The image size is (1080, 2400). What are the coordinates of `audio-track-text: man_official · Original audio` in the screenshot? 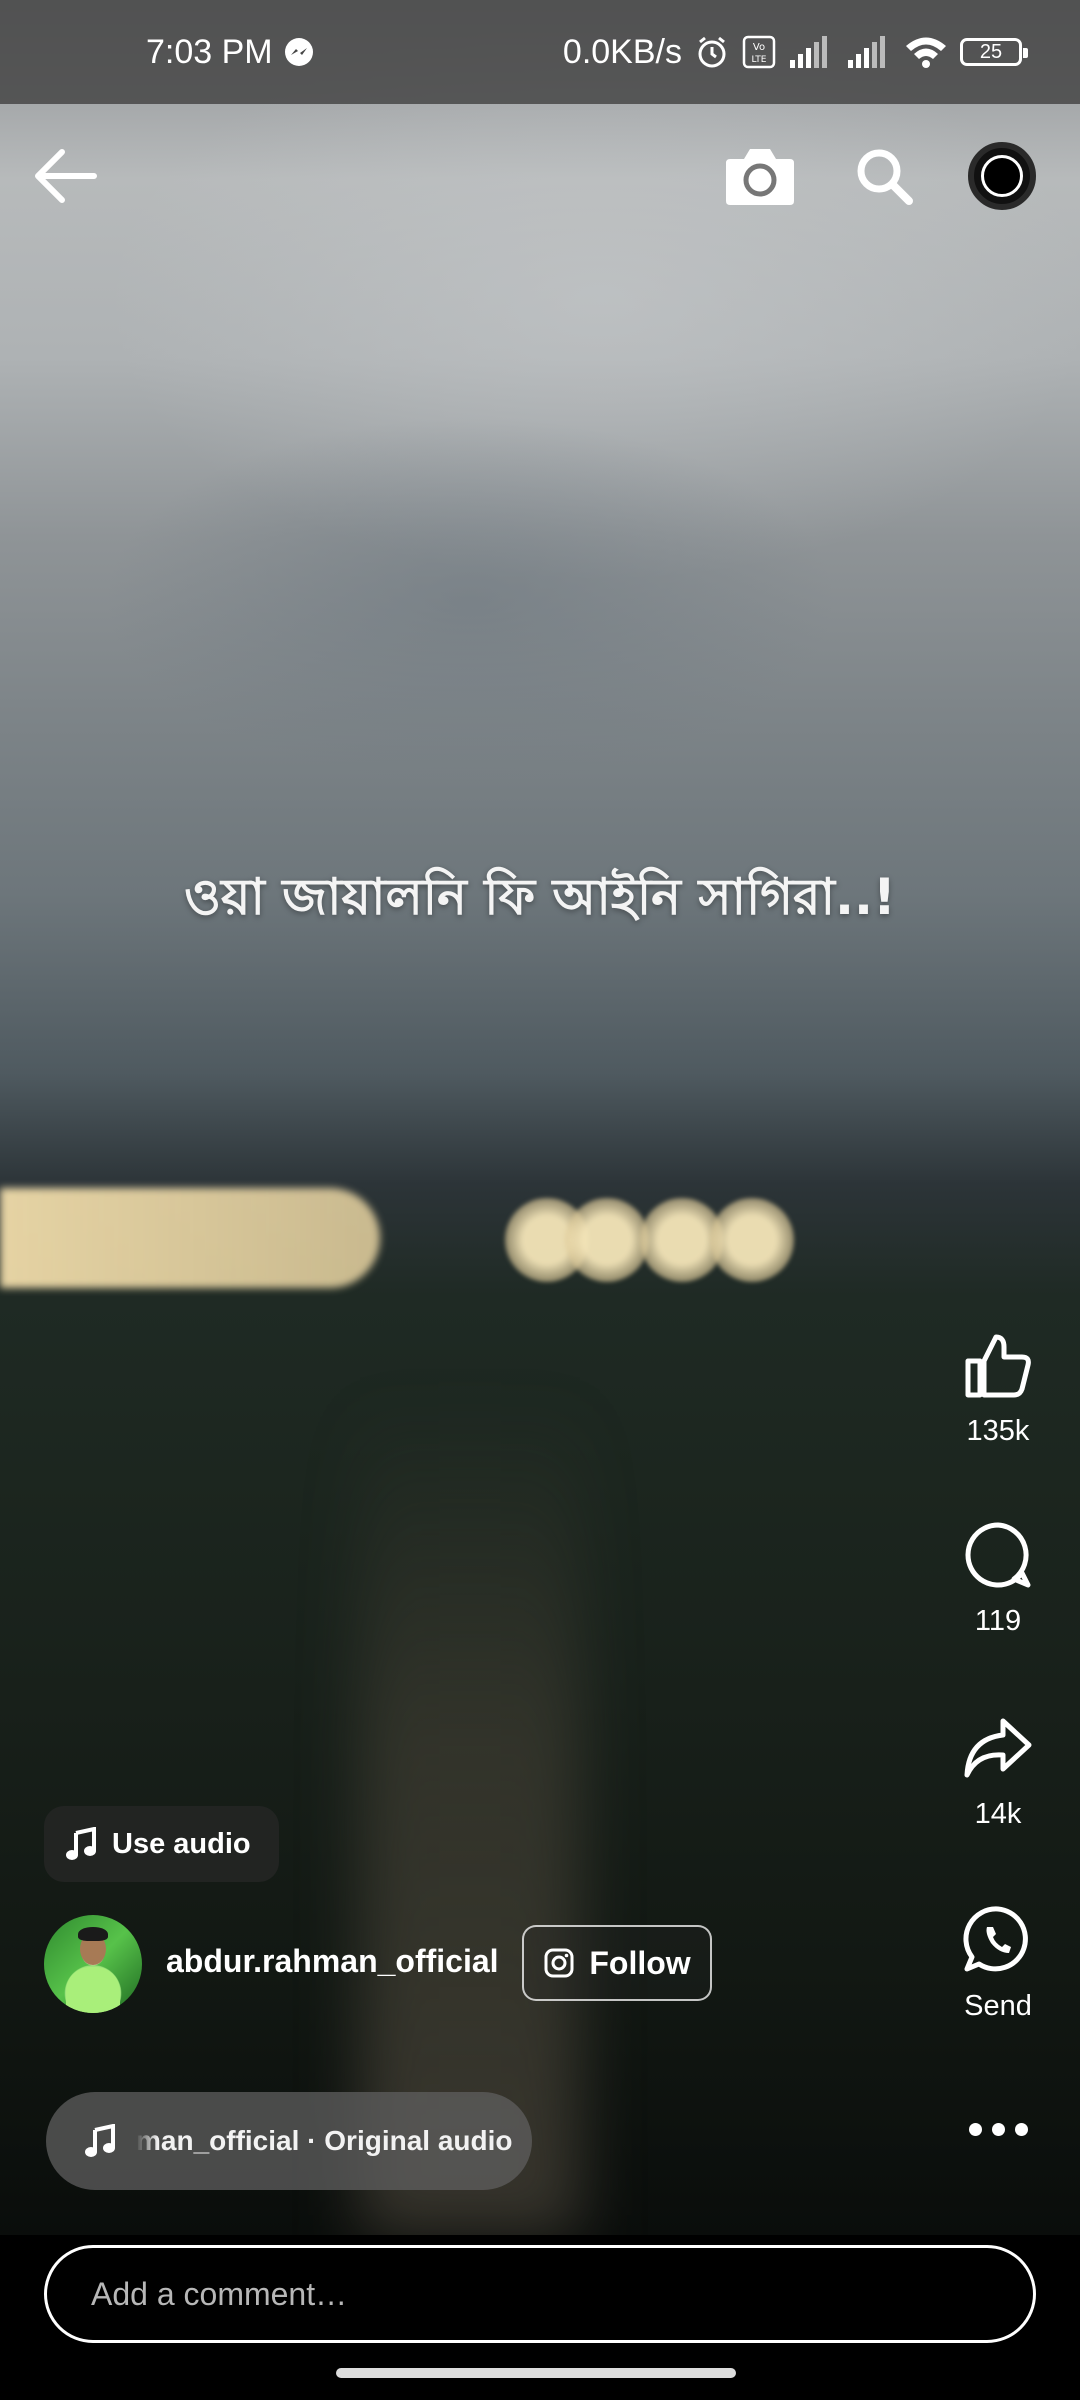 It's located at (324, 2140).